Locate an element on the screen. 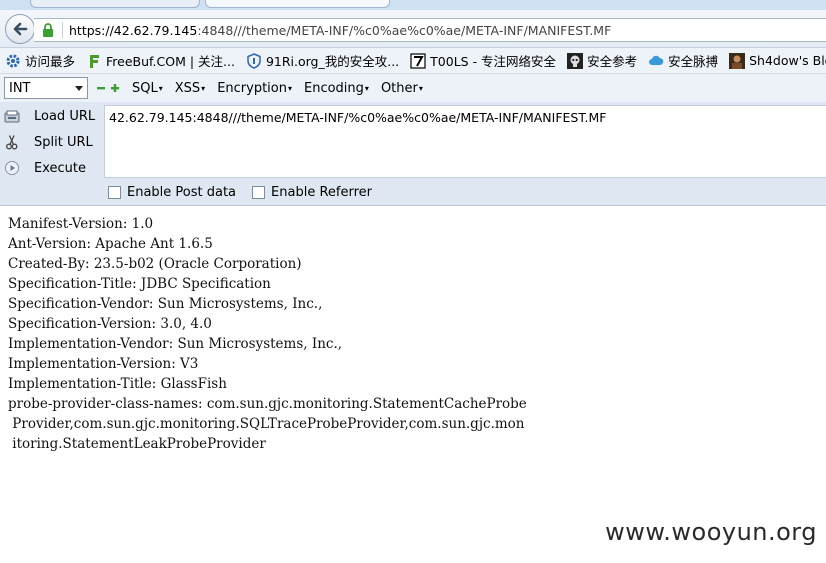  increment-controls is located at coordinates (108, 88).